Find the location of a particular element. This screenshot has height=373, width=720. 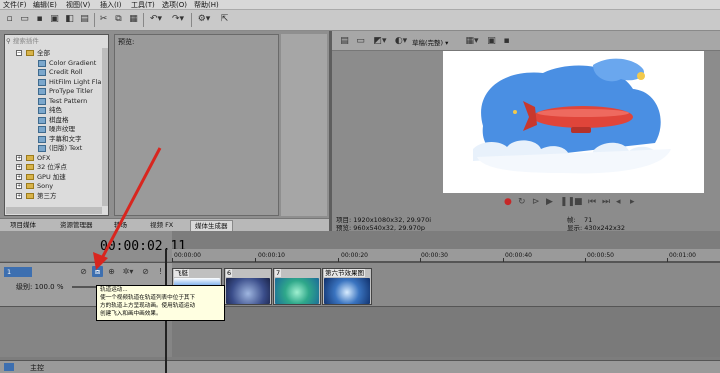

arrow-shaft is located at coordinates (130, 205).